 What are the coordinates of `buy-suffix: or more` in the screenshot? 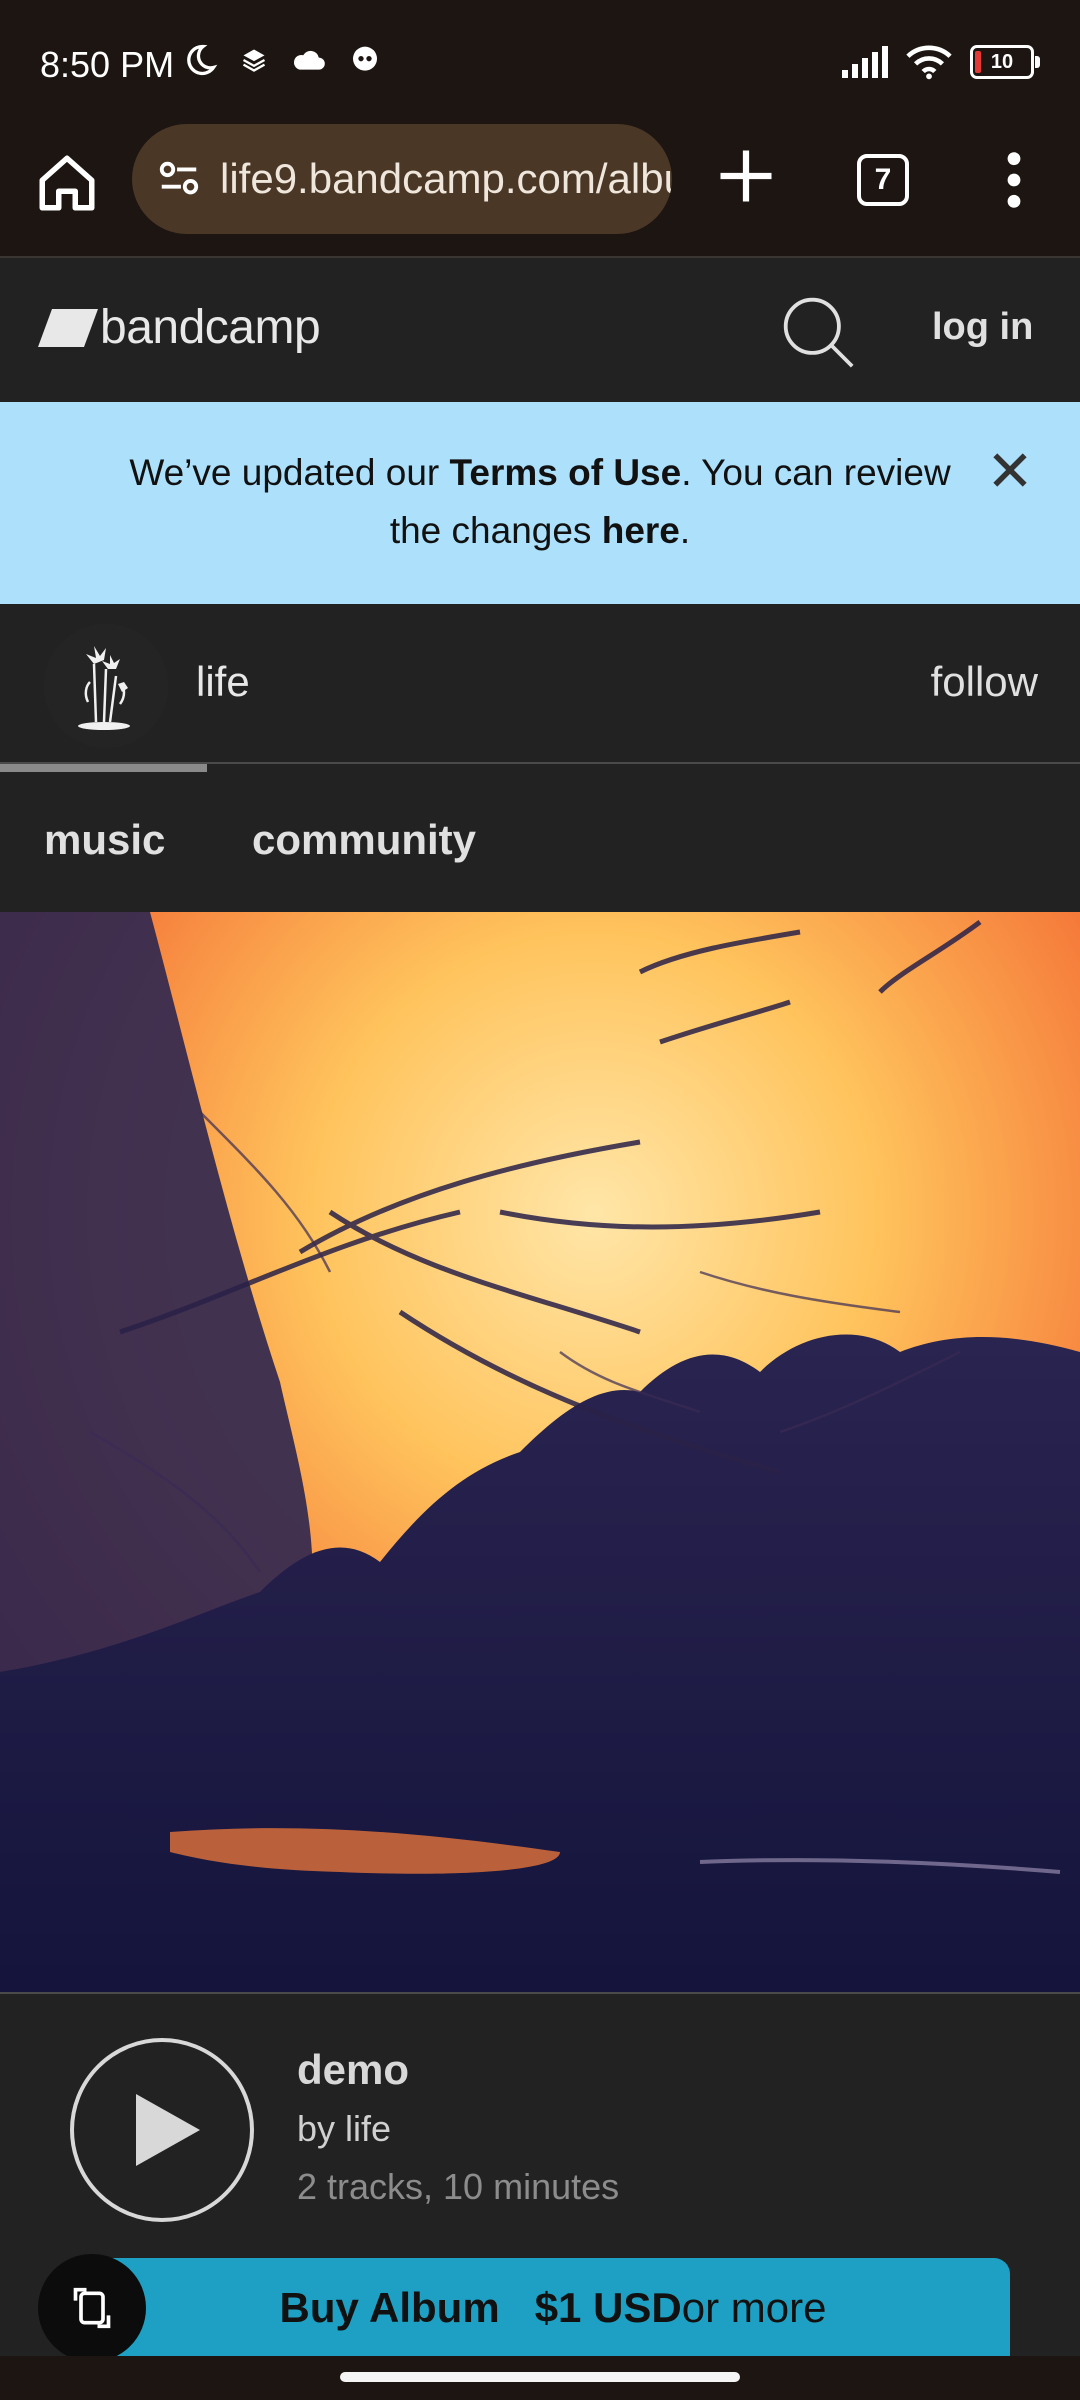 It's located at (754, 2307).